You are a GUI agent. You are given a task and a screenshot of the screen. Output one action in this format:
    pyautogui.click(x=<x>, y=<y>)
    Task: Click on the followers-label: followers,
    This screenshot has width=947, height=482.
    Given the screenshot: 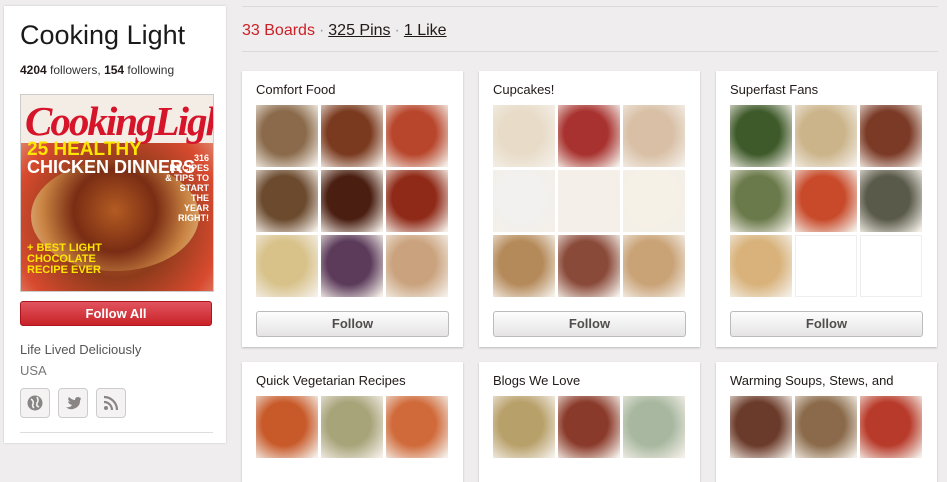 What is the action you would take?
    pyautogui.click(x=75, y=70)
    